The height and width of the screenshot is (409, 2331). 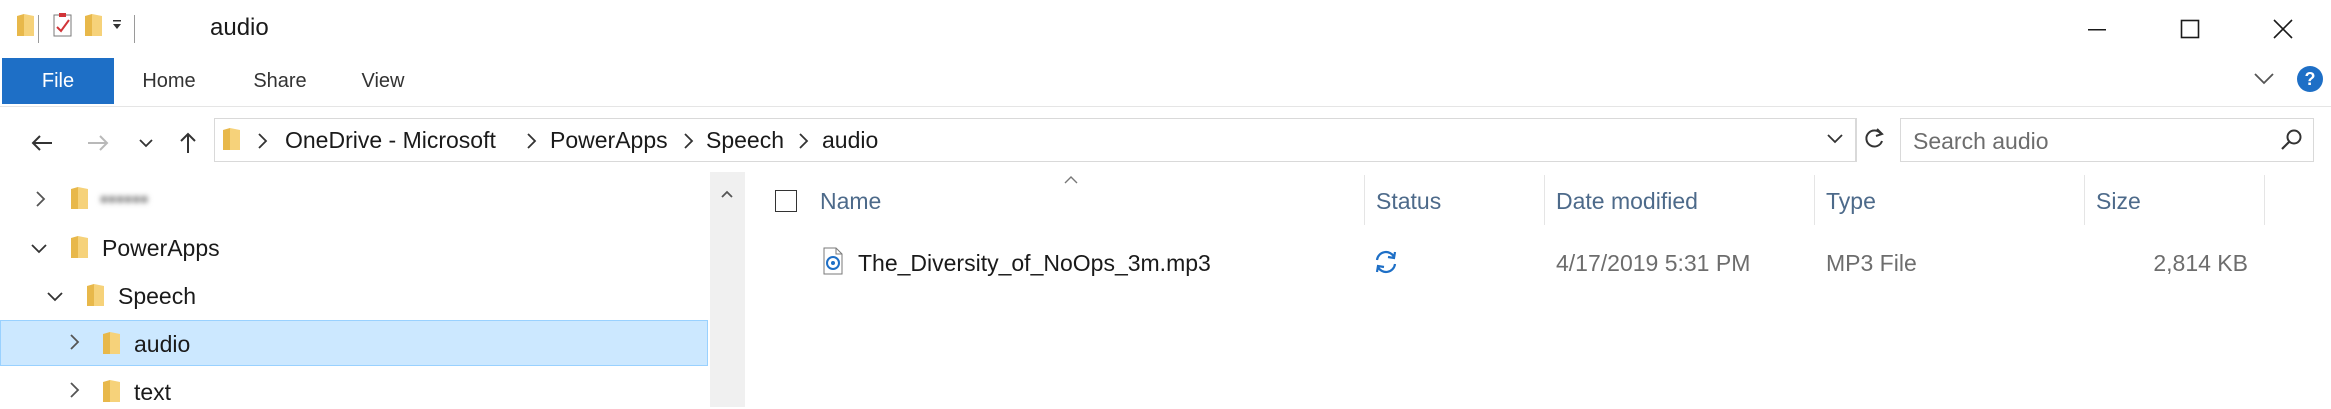 I want to click on column-header-size: Size, so click(x=2118, y=201).